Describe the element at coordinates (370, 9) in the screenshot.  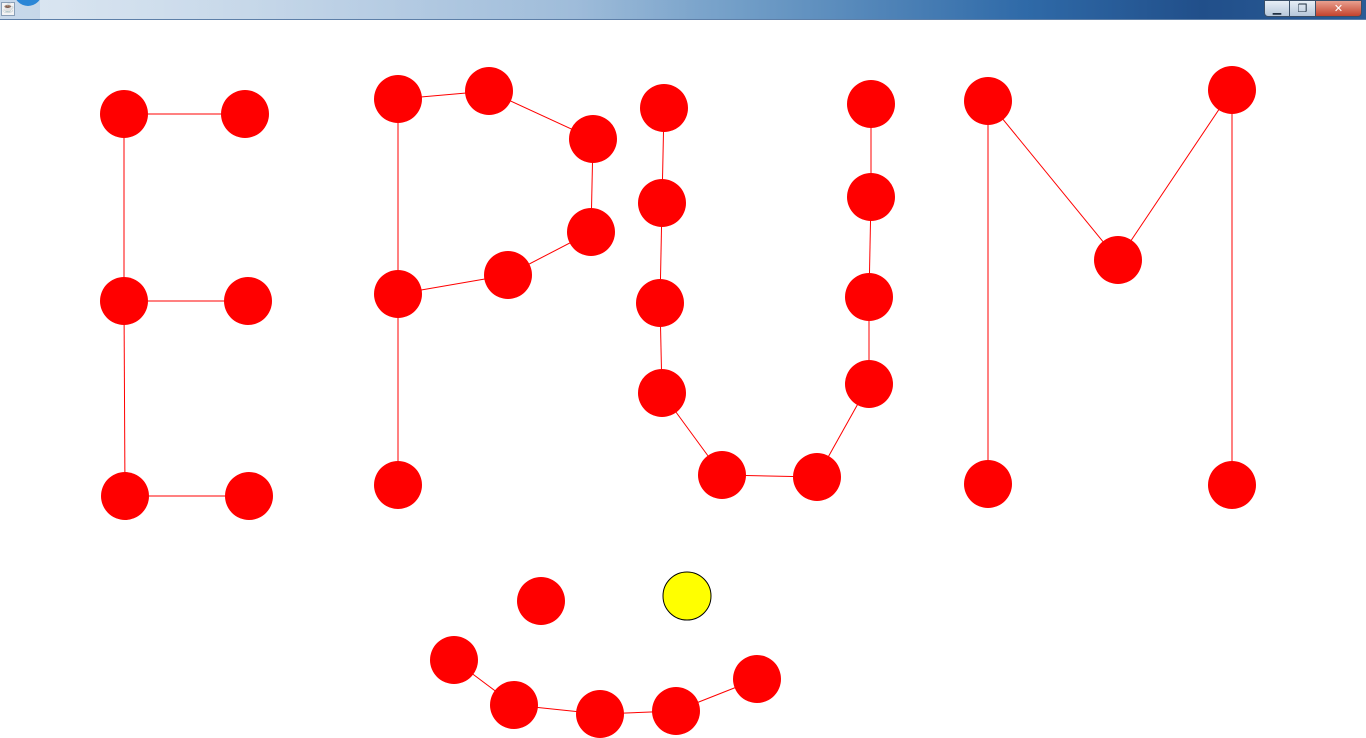
I see `titlebar-glare` at that location.